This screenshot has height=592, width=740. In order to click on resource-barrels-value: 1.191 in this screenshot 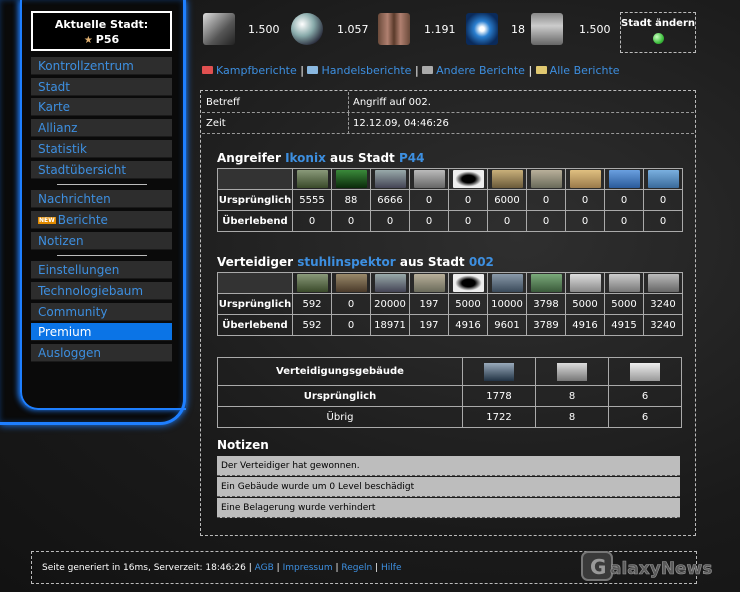, I will do `click(440, 29)`.